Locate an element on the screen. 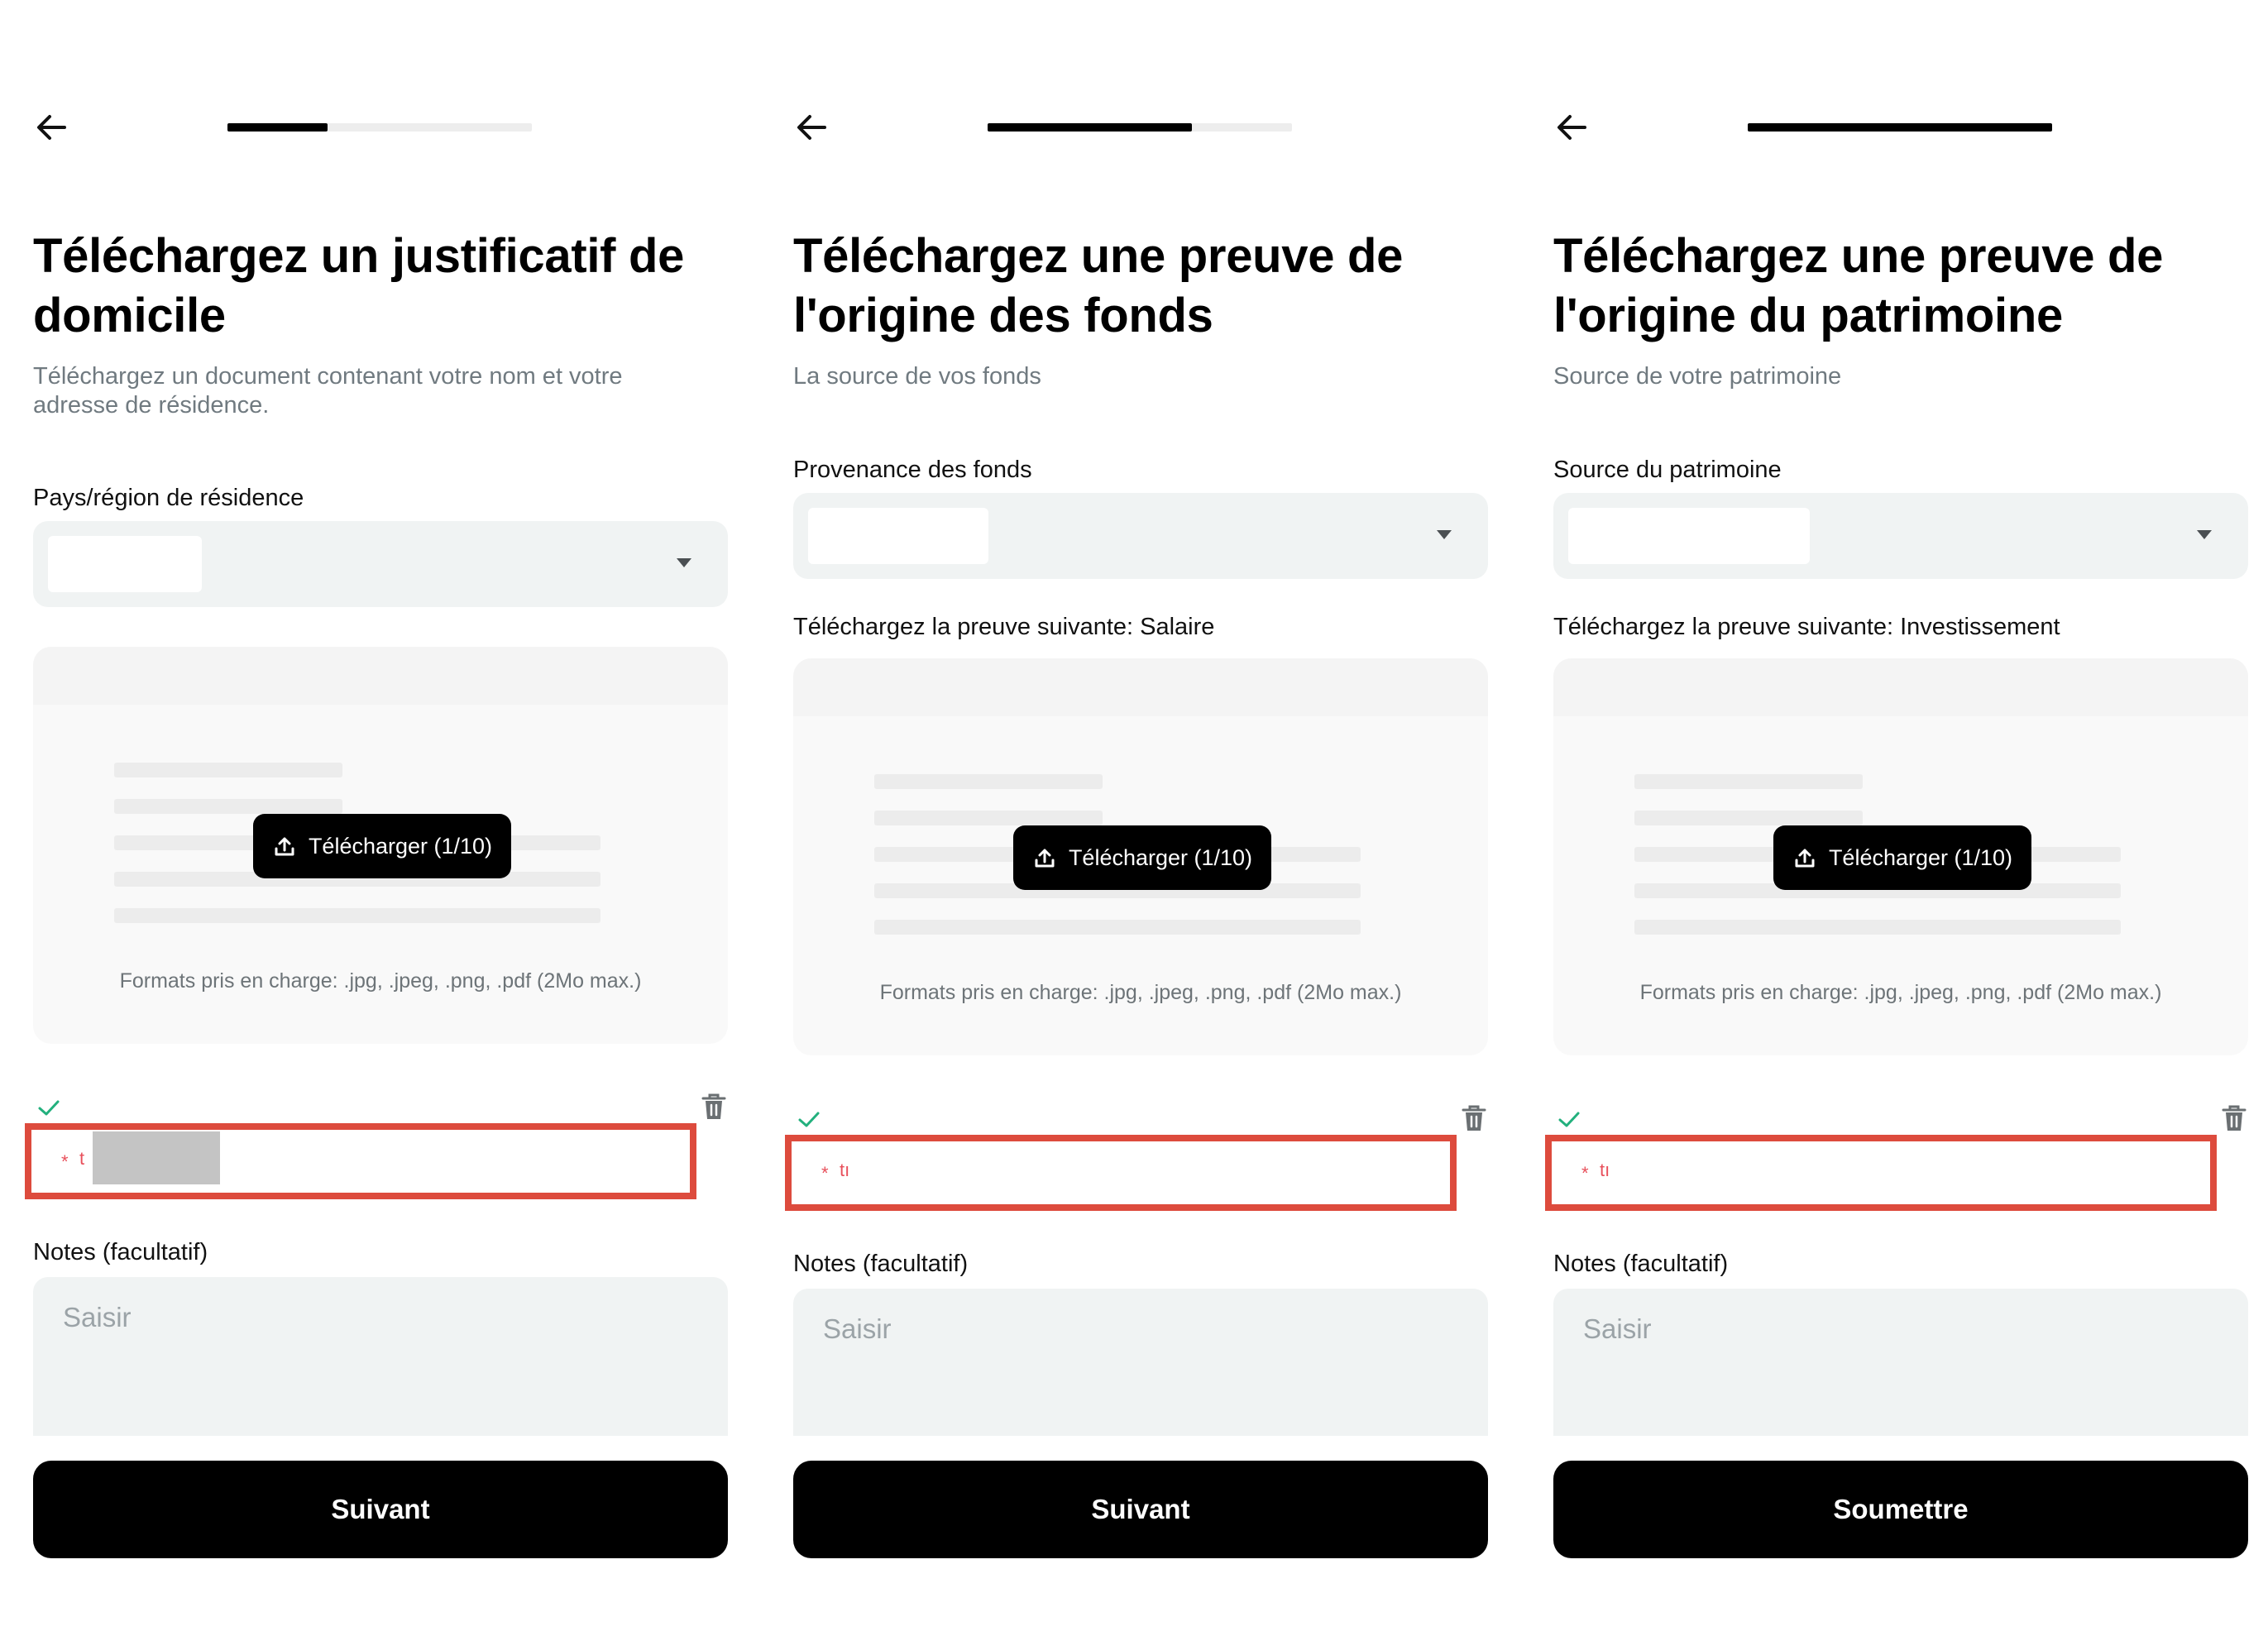 The image size is (2268, 1636). wealth-source-select is located at coordinates (1901, 536).